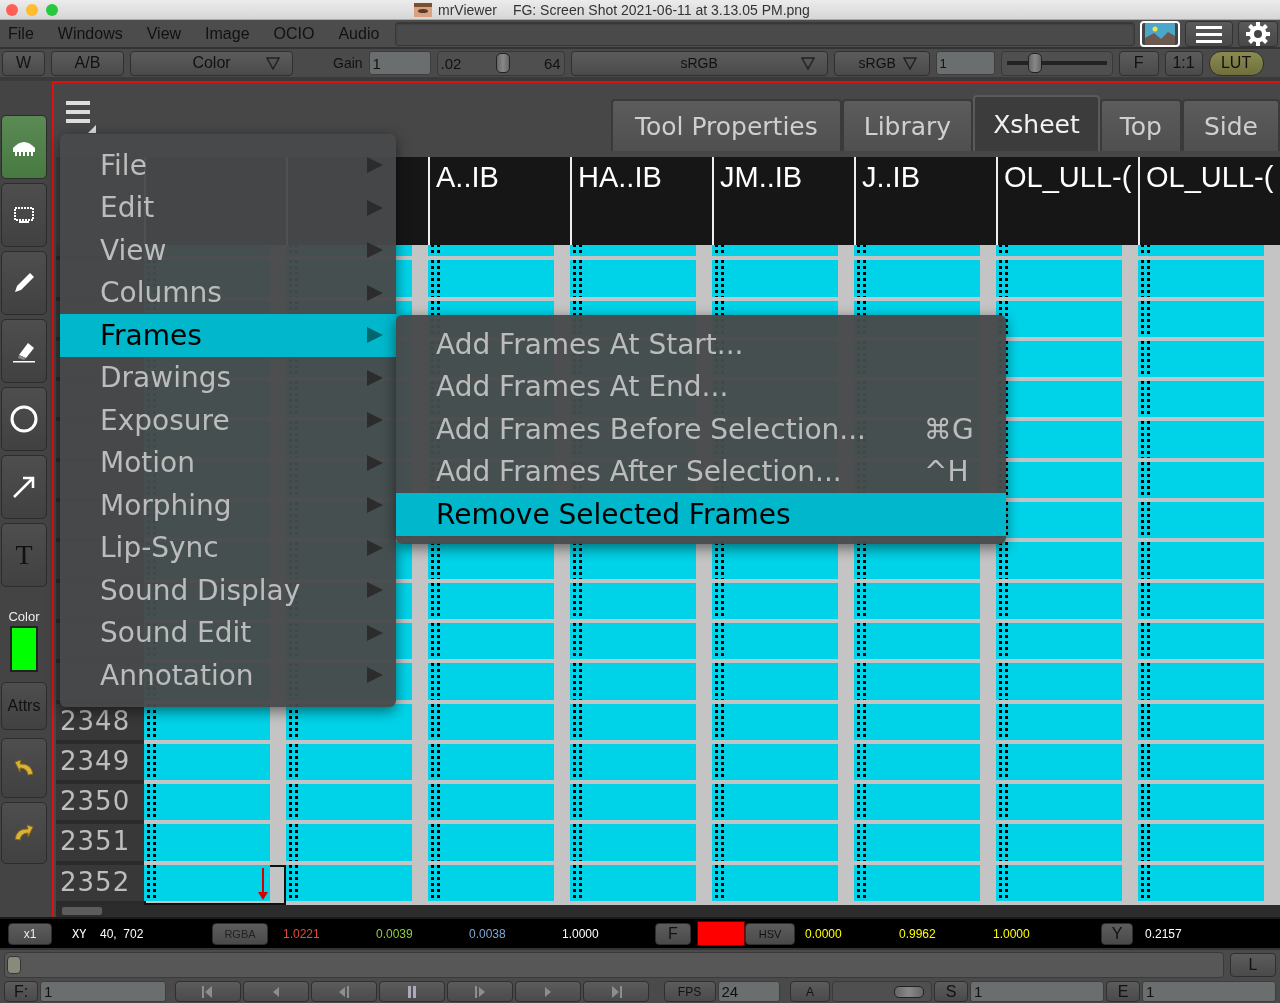  Describe the element at coordinates (294, 33) in the screenshot. I see `menu-item: OCIO` at that location.